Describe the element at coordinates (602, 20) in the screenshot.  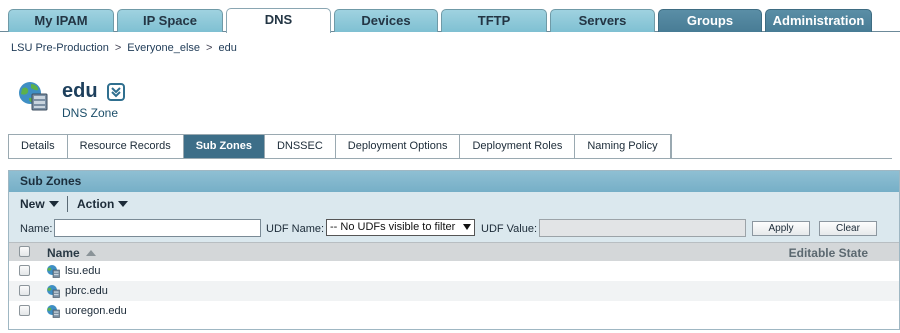
I see `tab-servers: Servers` at that location.